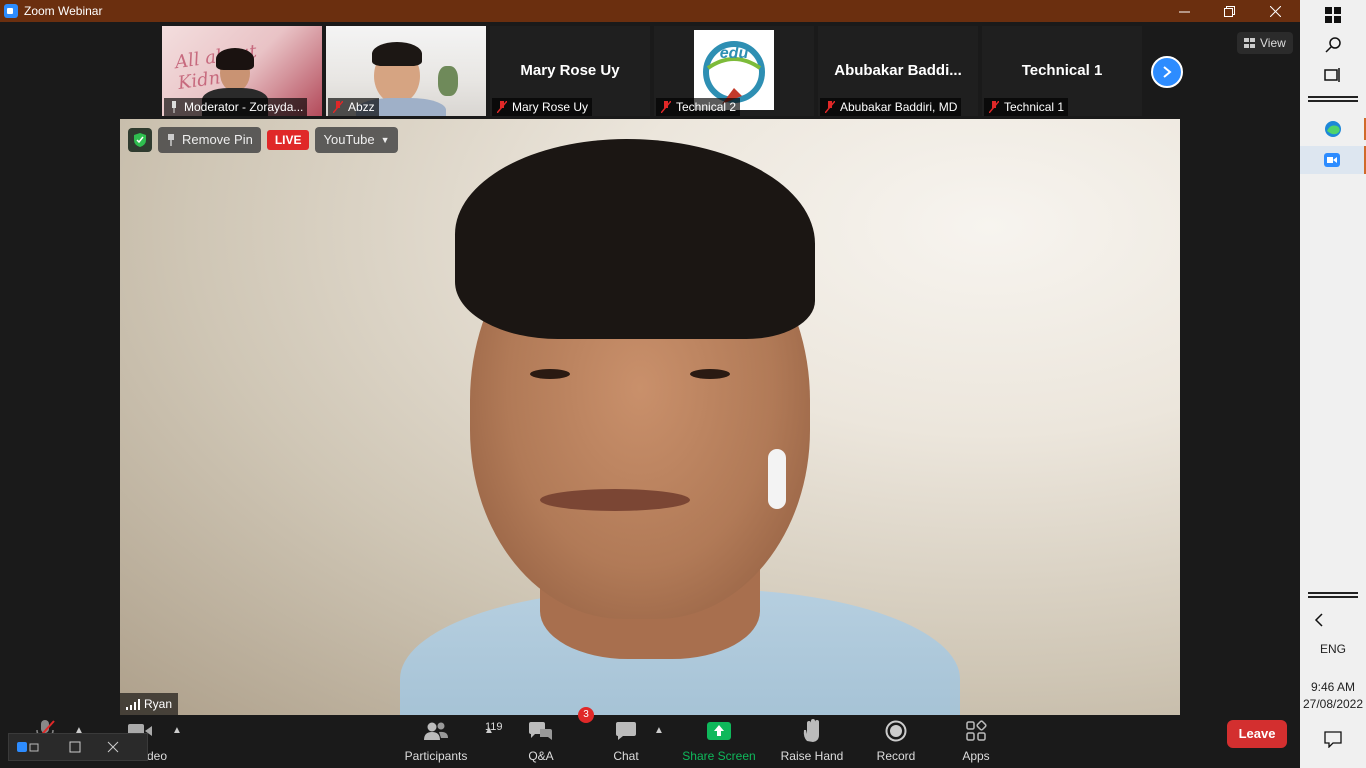 The image size is (1366, 768). What do you see at coordinates (635, 239) in the screenshot?
I see `speaker-hair` at bounding box center [635, 239].